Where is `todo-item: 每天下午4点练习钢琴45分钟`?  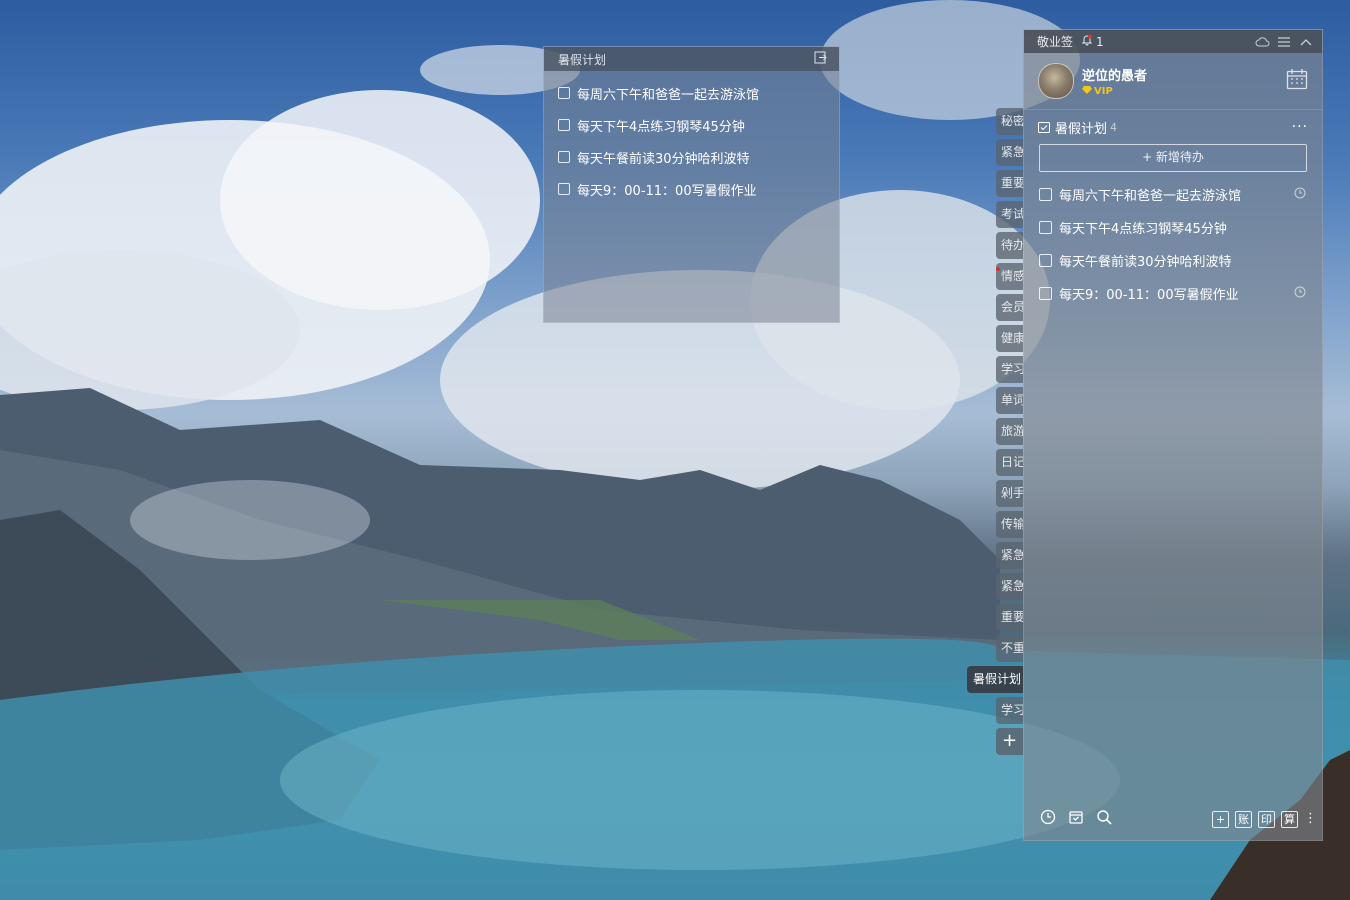
todo-item: 每天下午4点练习钢琴45分钟 is located at coordinates (1173, 227).